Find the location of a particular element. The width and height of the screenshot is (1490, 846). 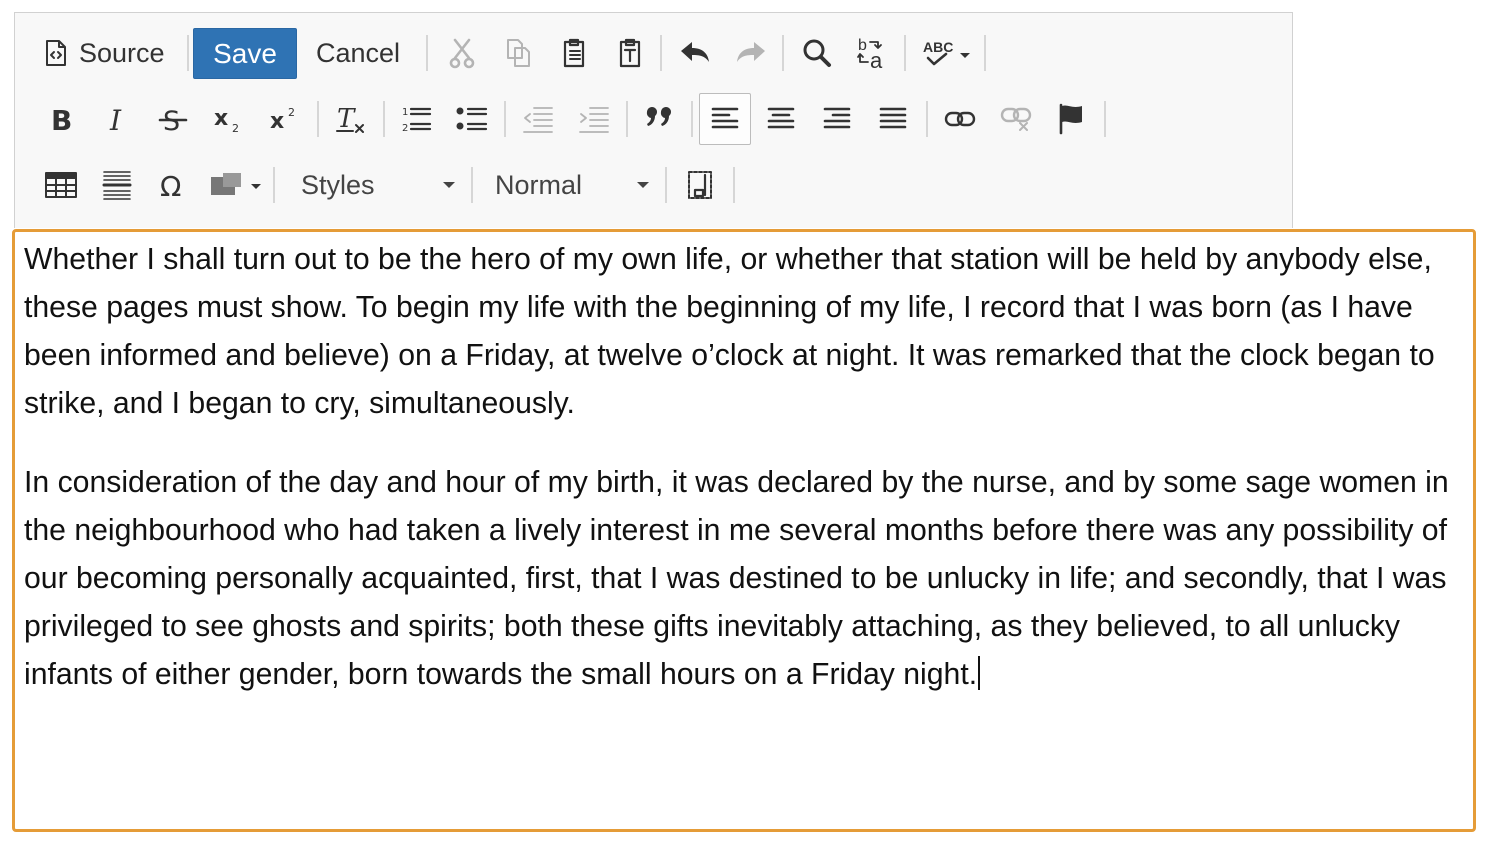

anchor-flag-icon is located at coordinates (1070, 119).